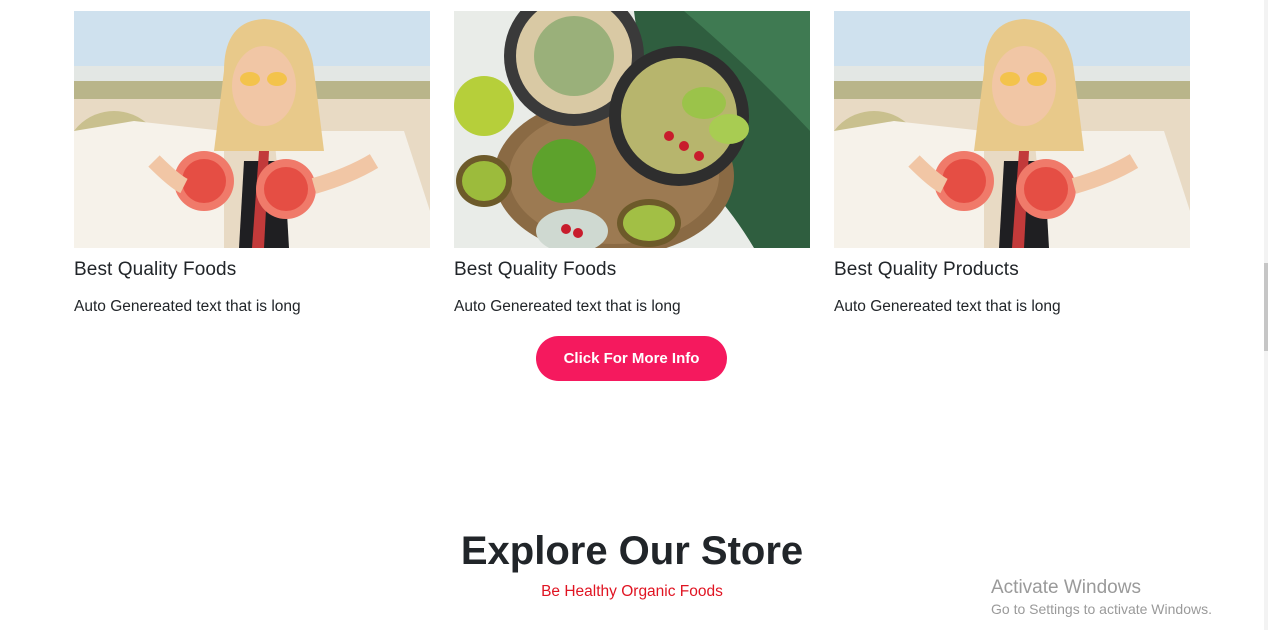 This screenshot has height=630, width=1268. Describe the element at coordinates (631, 358) in the screenshot. I see `more-info-button: Click For More Info` at that location.